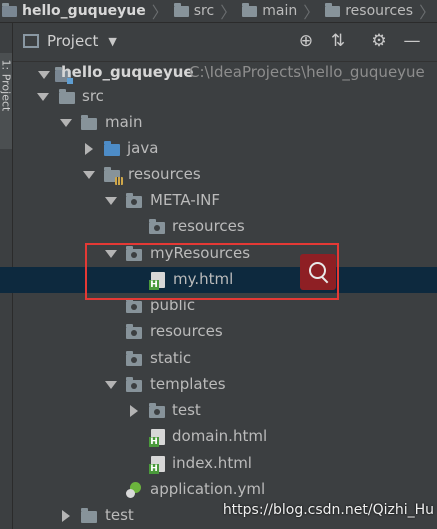  I want to click on tree-node-templates: templates, so click(225, 385).